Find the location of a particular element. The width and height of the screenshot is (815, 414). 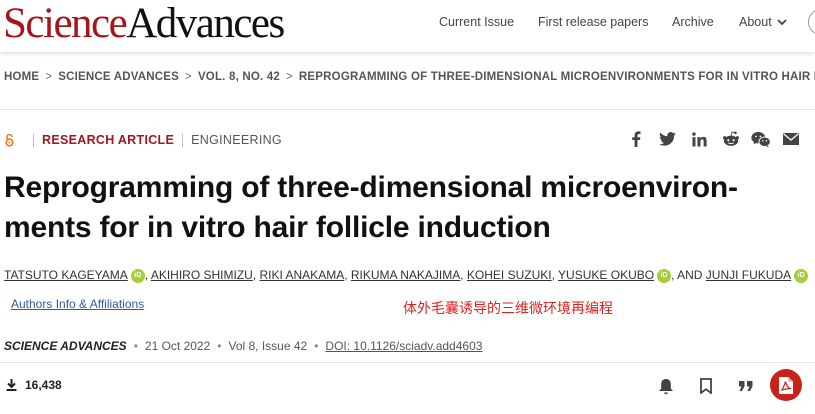

linkedin-icon is located at coordinates (699, 139).